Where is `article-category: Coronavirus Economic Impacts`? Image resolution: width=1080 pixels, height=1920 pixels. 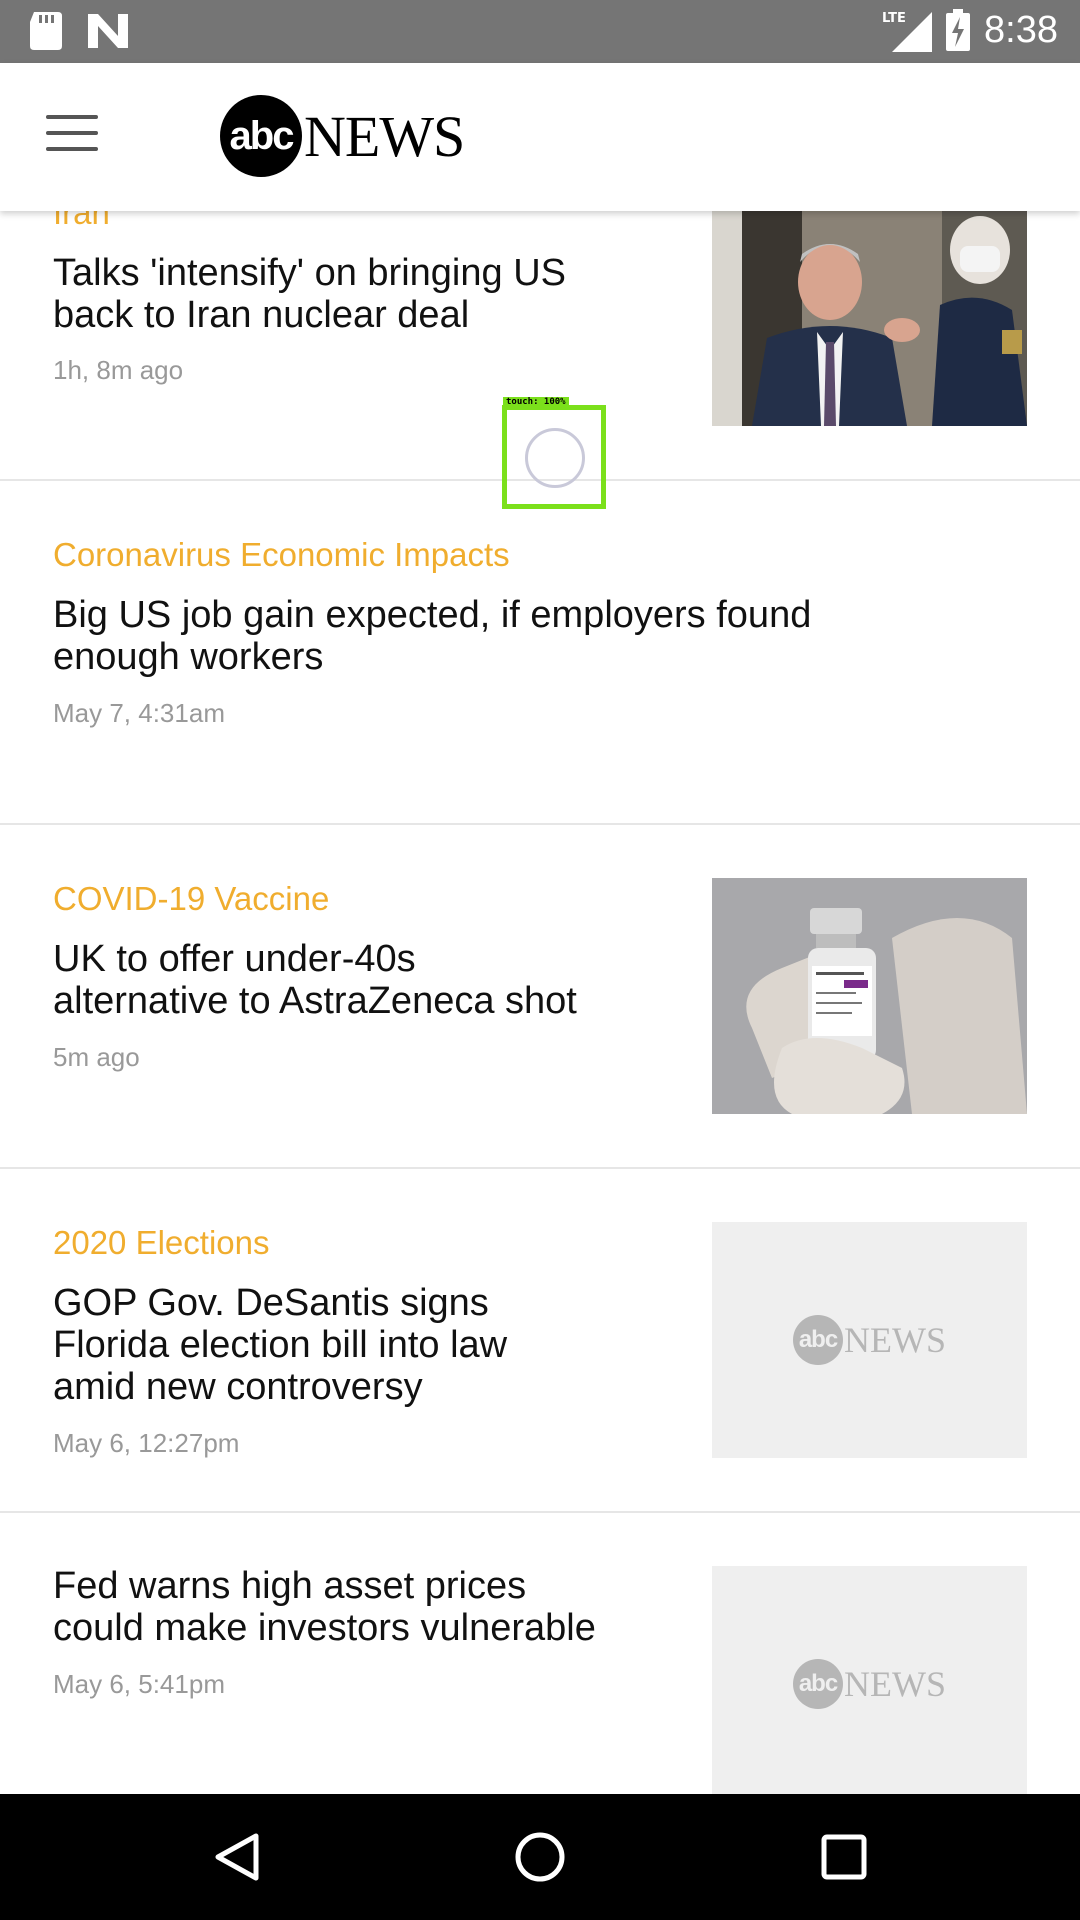 article-category: Coronavirus Economic Impacts is located at coordinates (281, 555).